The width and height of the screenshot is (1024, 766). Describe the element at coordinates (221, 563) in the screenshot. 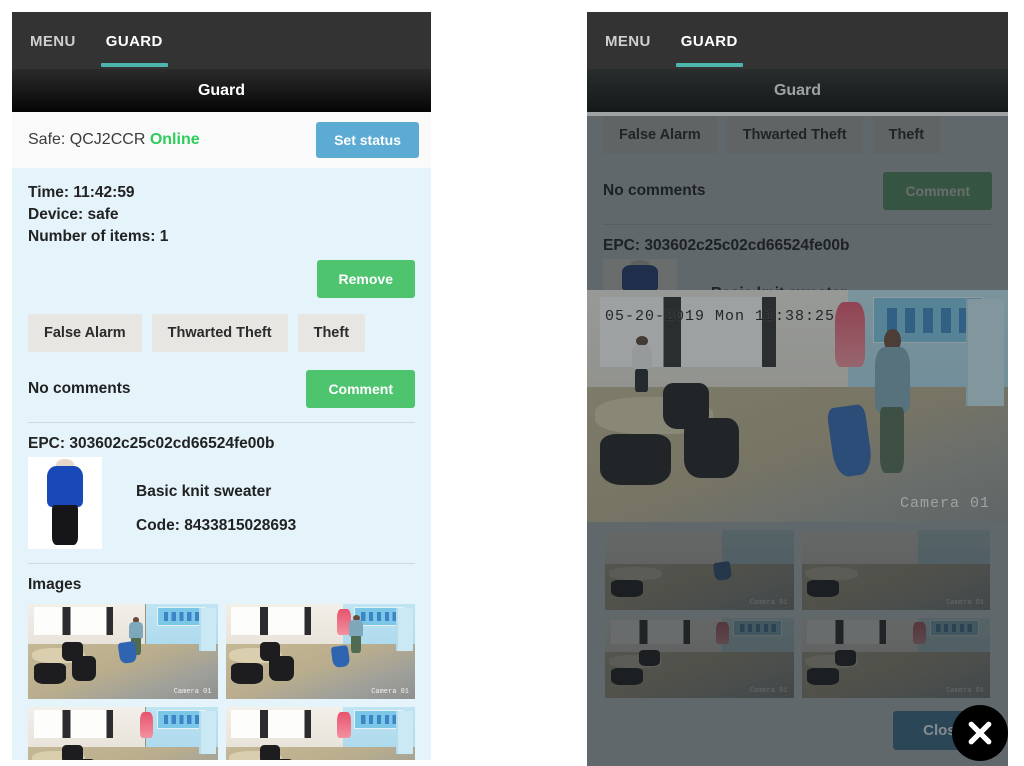

I see `divider-above-images` at that location.